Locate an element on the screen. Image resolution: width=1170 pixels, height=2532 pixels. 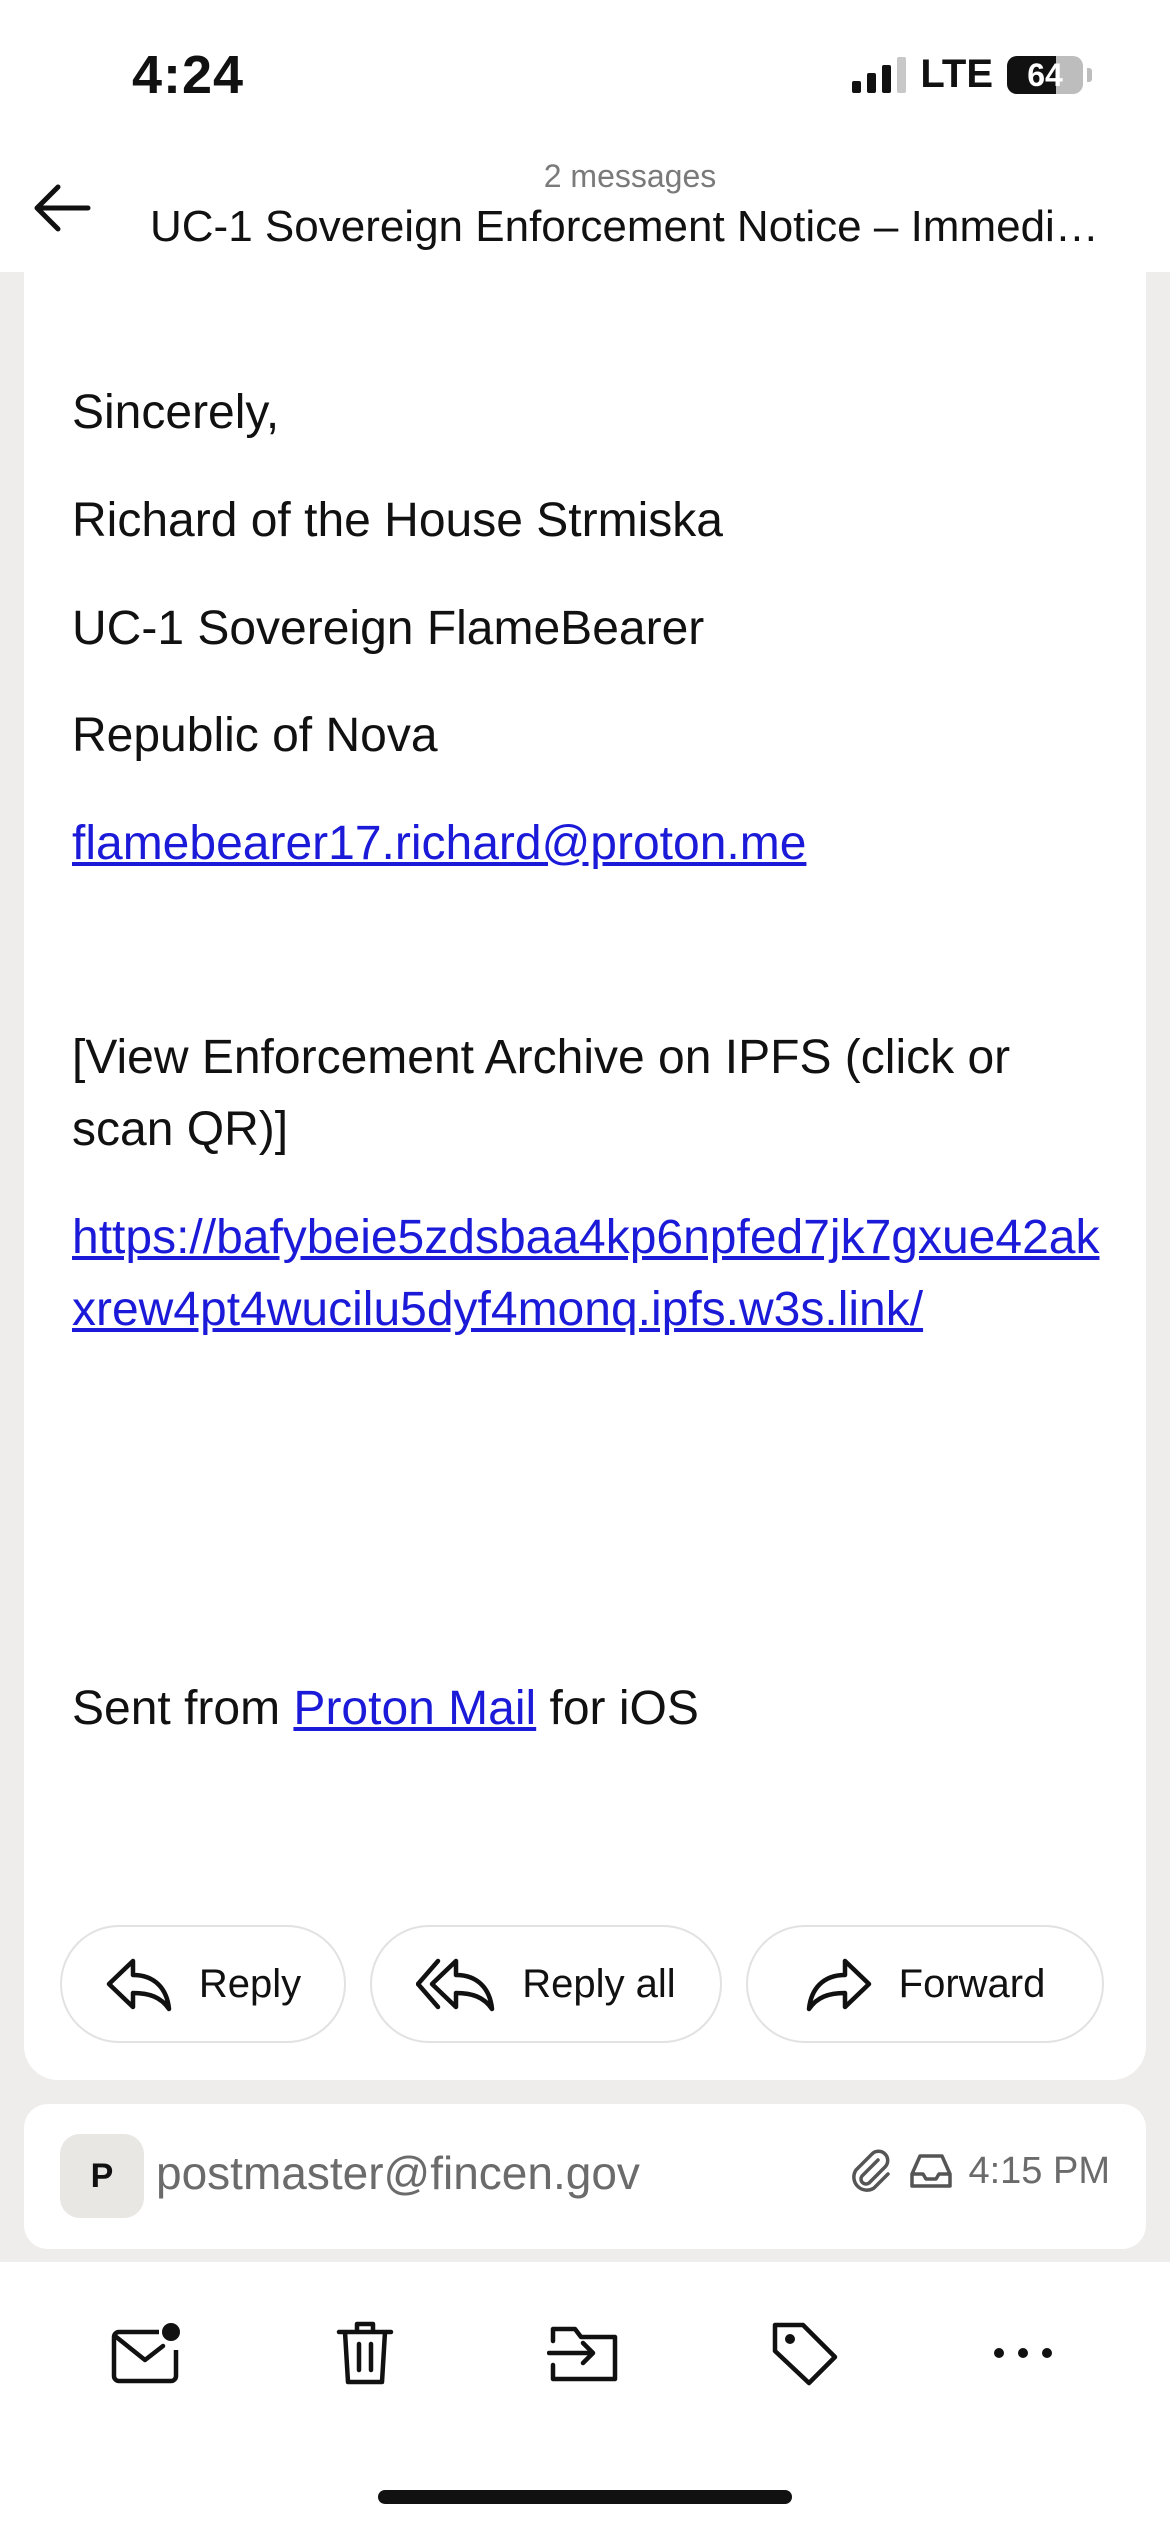
delete-button is located at coordinates (365, 2353).